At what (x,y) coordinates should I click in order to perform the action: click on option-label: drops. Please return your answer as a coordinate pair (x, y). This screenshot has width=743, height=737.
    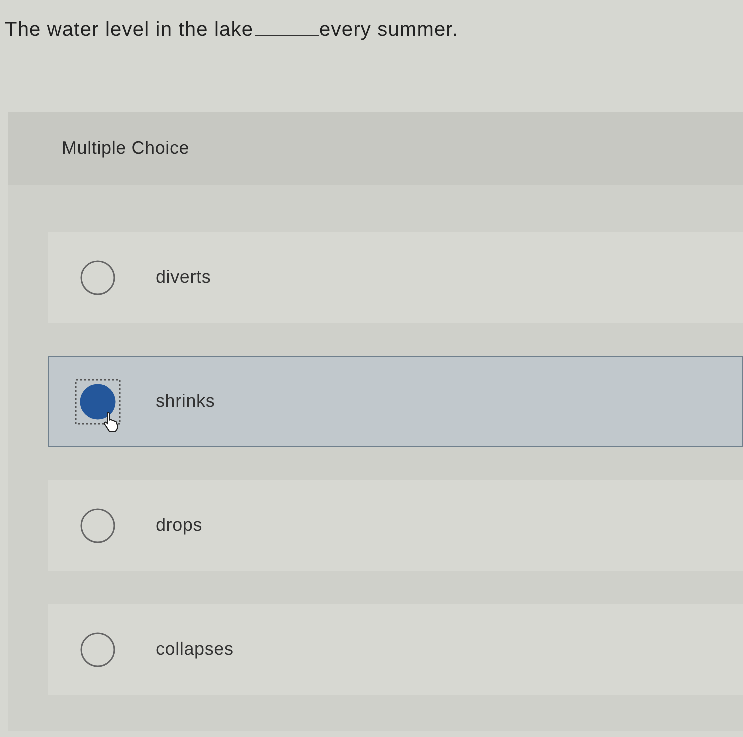
    Looking at the image, I should click on (179, 525).